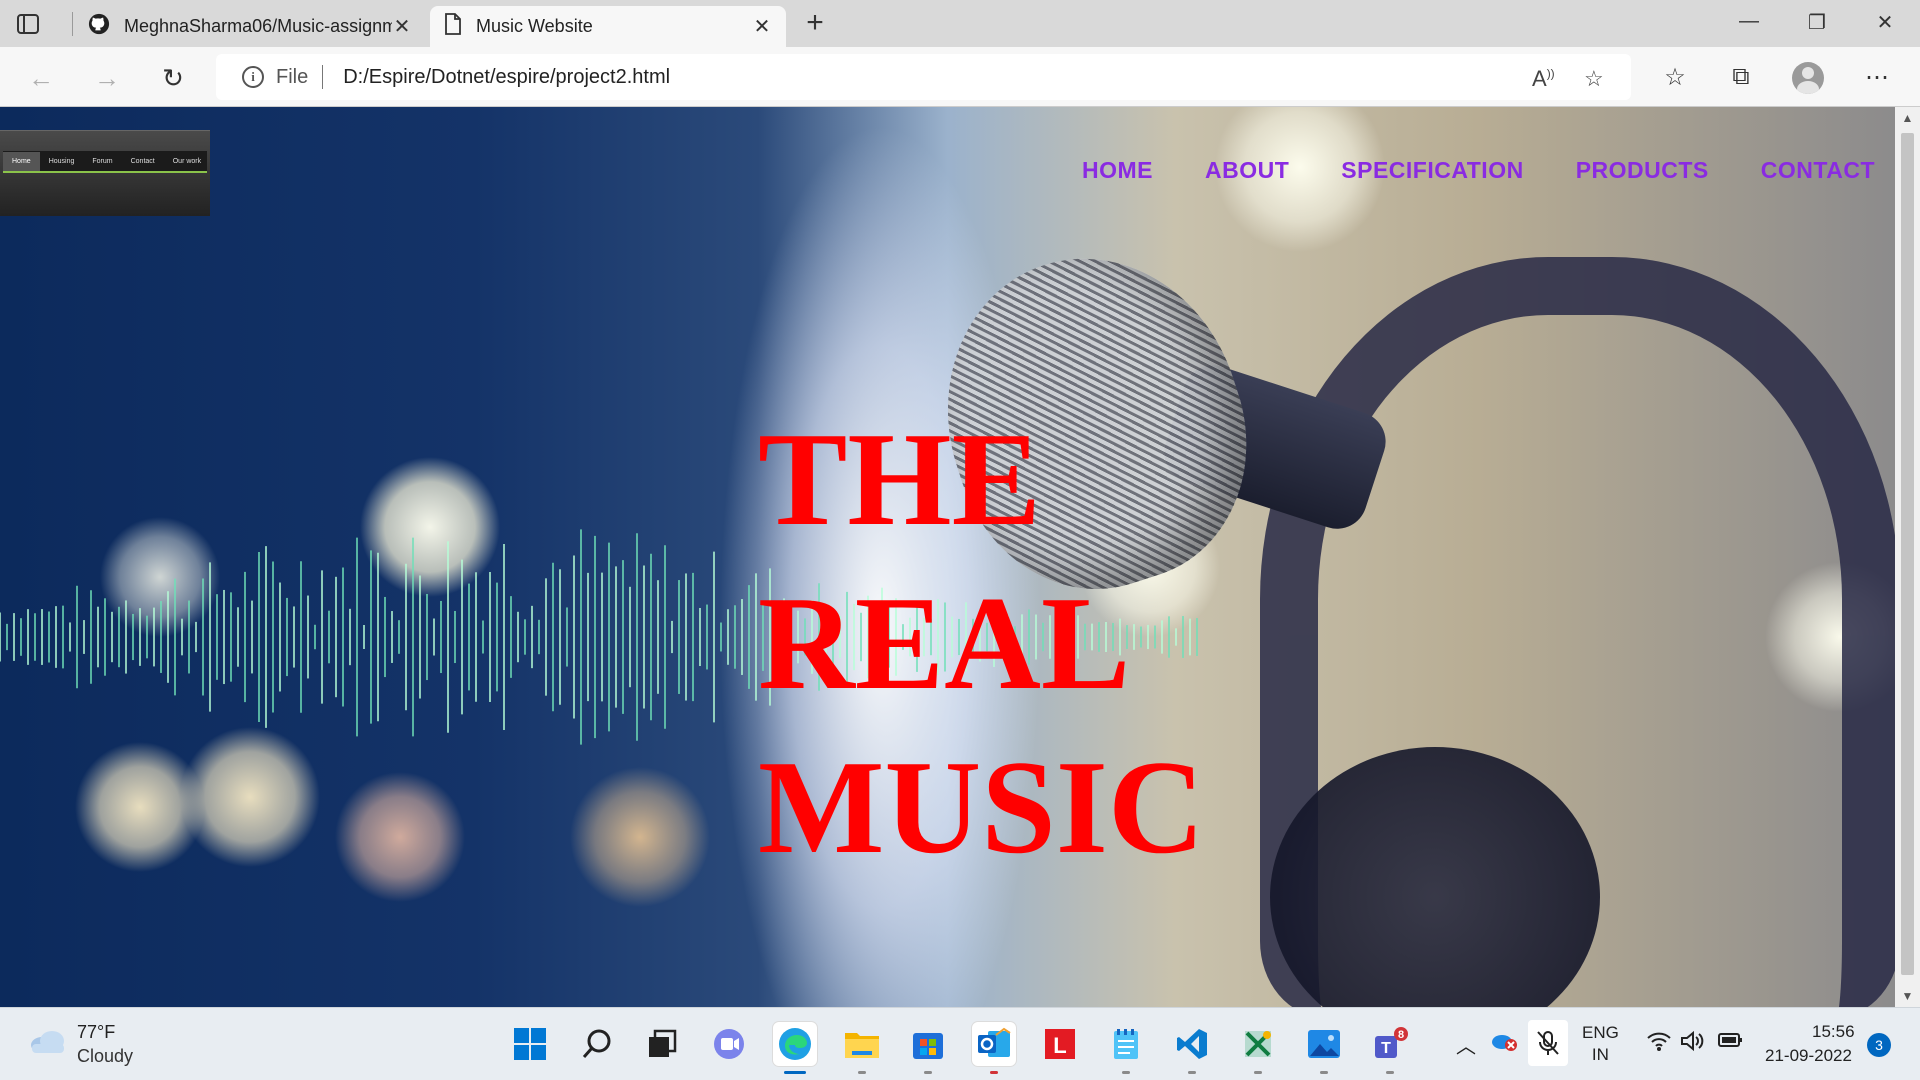  What do you see at coordinates (1548, 1043) in the screenshot?
I see `mic-muted-icon` at bounding box center [1548, 1043].